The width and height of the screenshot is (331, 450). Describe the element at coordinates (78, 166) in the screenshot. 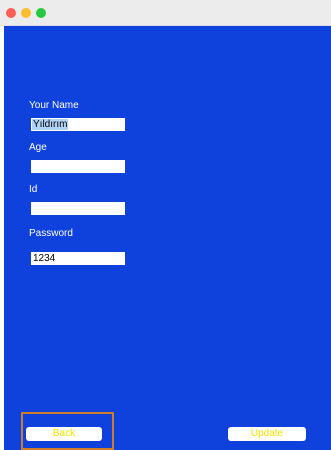

I see `age-field` at that location.